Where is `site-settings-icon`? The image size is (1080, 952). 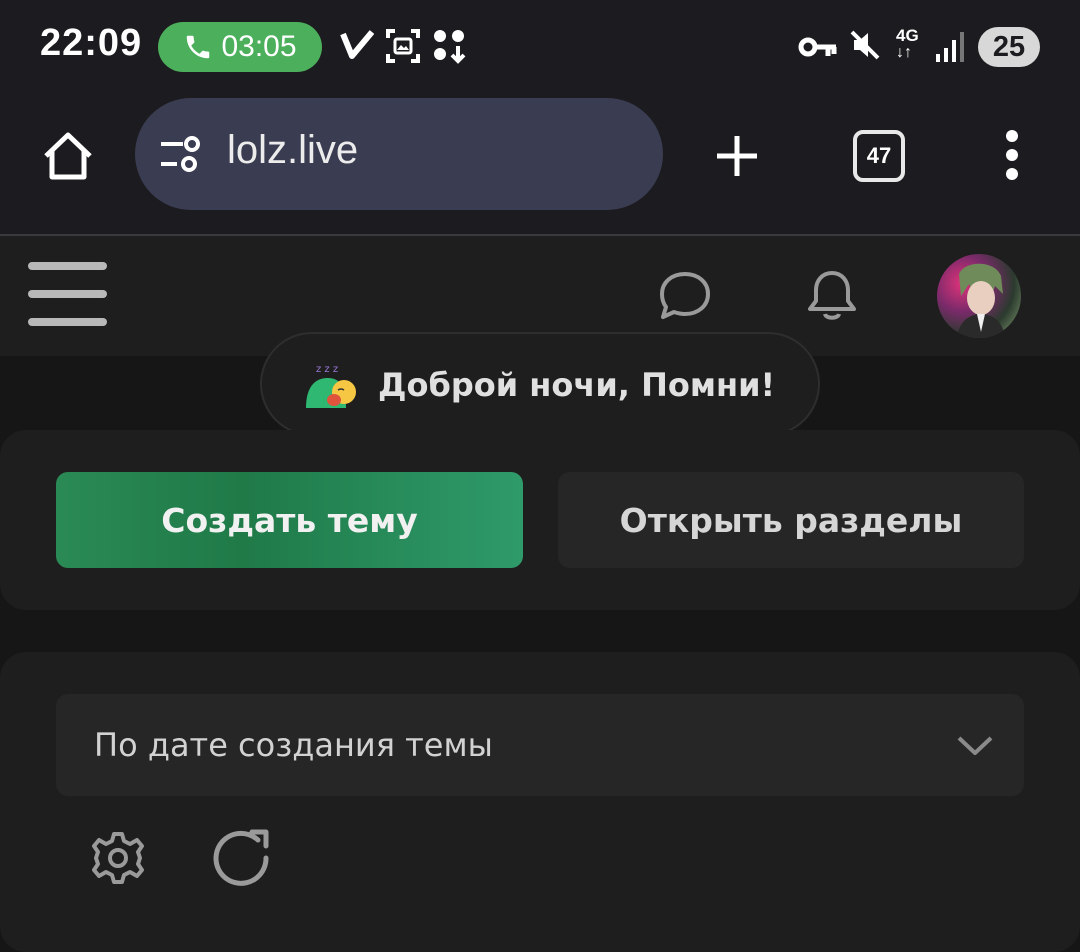 site-settings-icon is located at coordinates (181, 155).